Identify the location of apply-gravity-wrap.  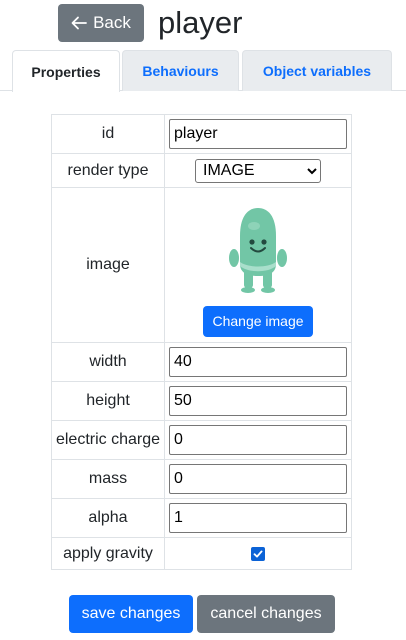
(258, 553).